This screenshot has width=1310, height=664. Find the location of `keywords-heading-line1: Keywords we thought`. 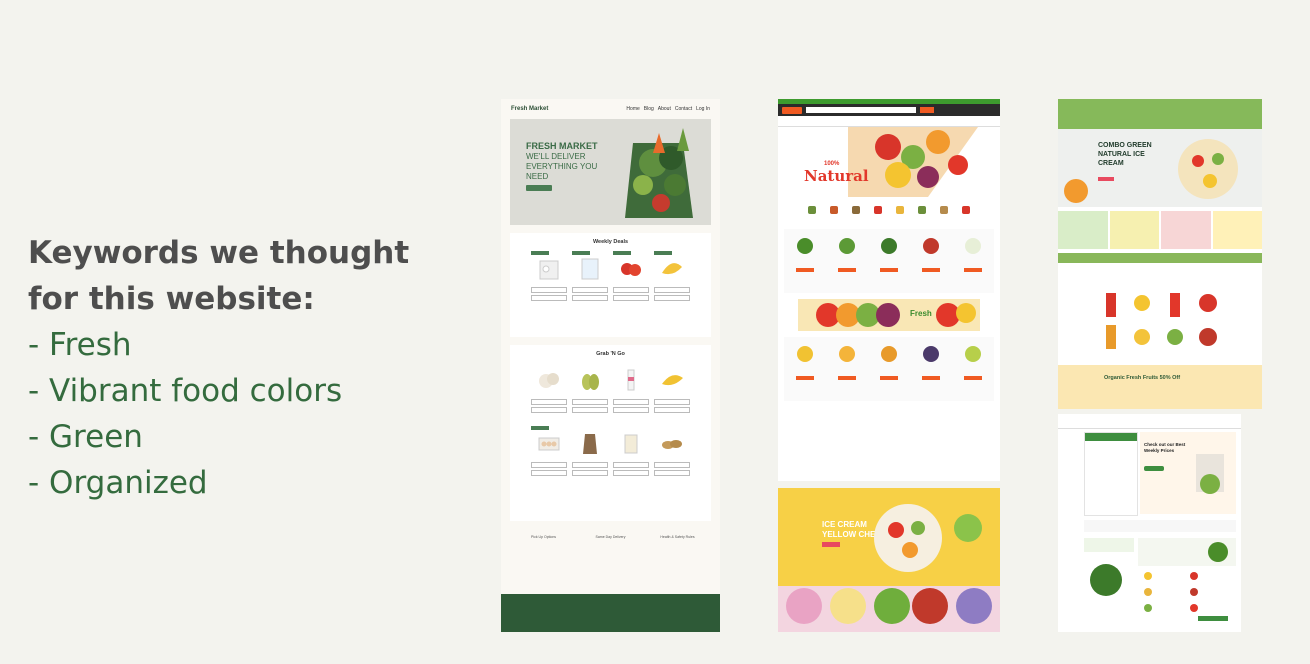

keywords-heading-line1: Keywords we thought is located at coordinates (219, 253).